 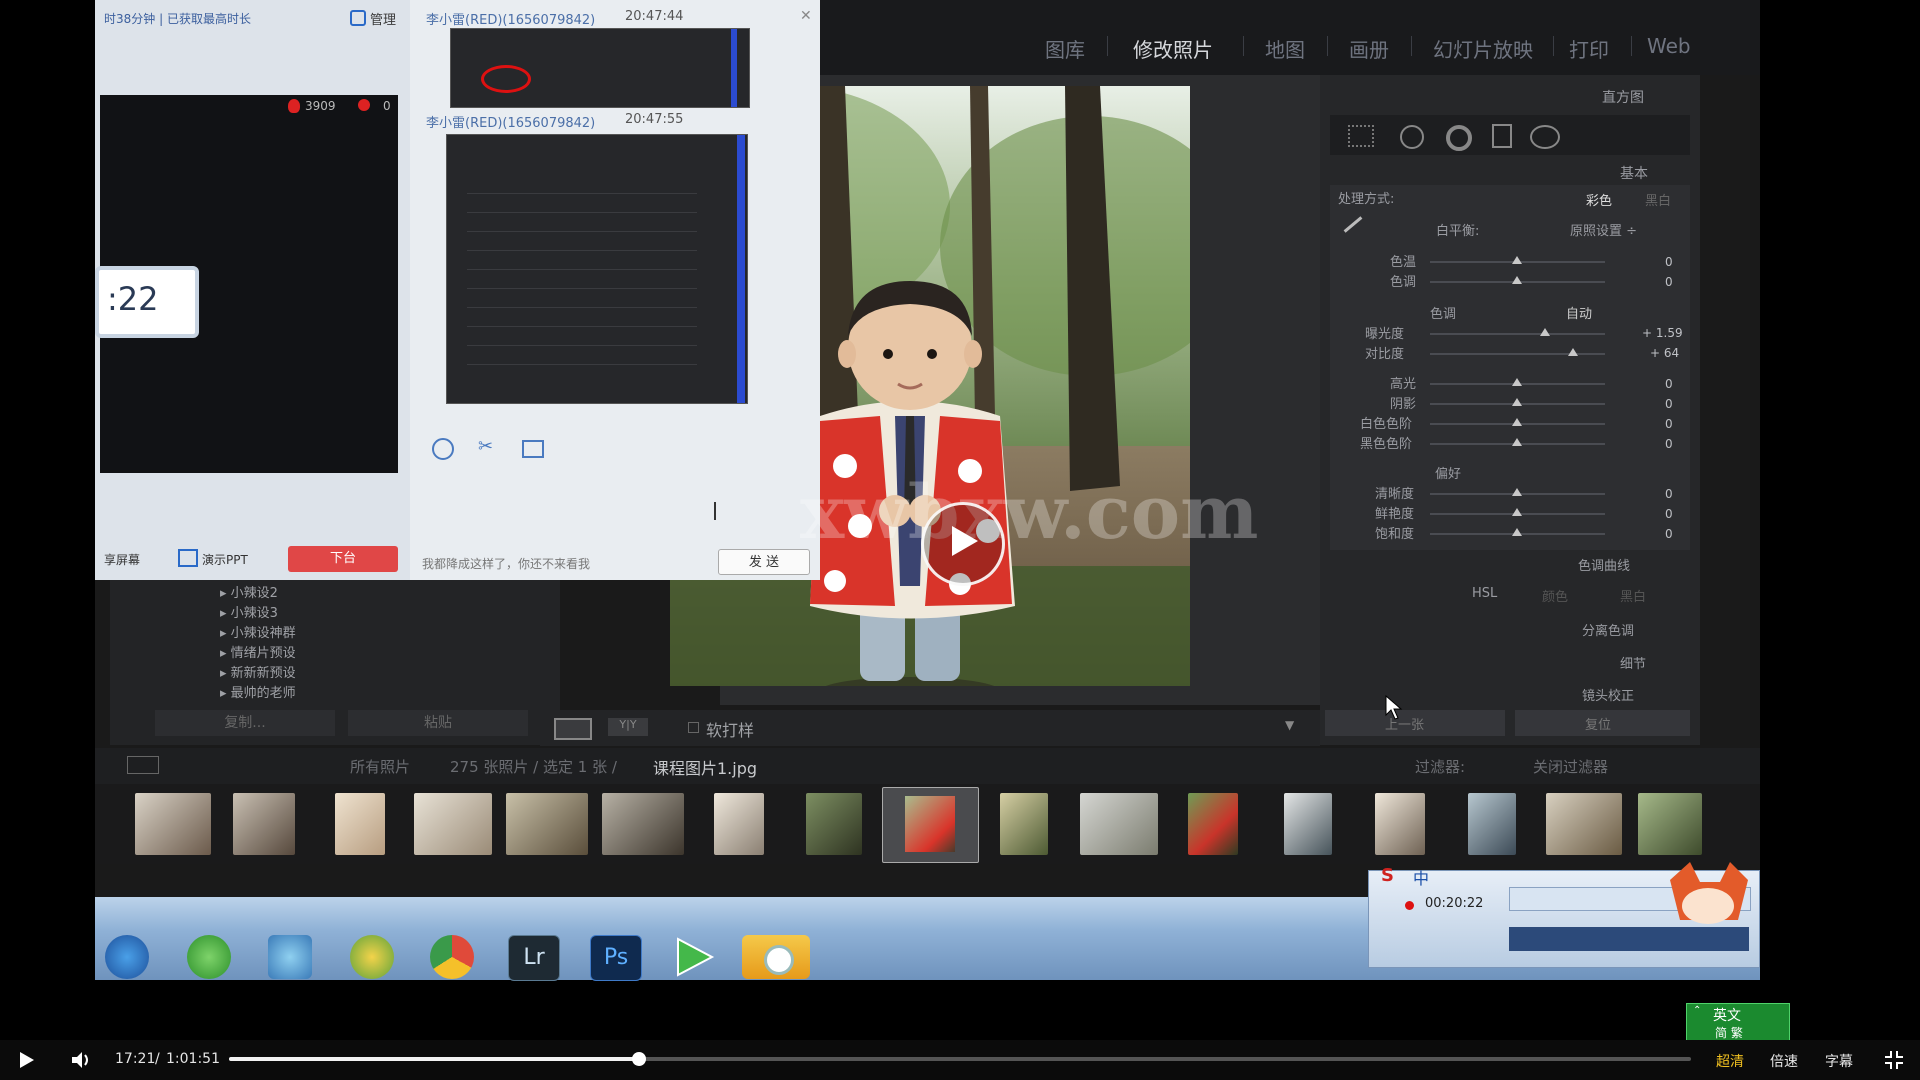 What do you see at coordinates (1570, 766) in the screenshot?
I see `filter-off-select: 关闭过滤器` at bounding box center [1570, 766].